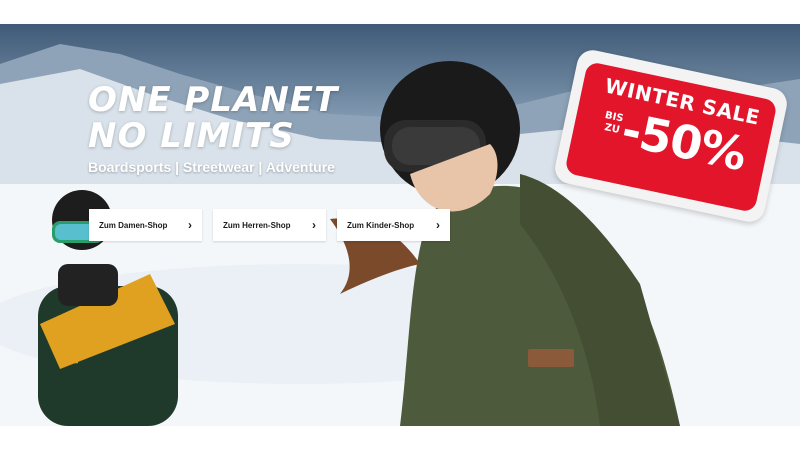 The width and height of the screenshot is (800, 450). What do you see at coordinates (381, 225) in the screenshot?
I see `kids-shop-label: Zum Kinder-Shop` at bounding box center [381, 225].